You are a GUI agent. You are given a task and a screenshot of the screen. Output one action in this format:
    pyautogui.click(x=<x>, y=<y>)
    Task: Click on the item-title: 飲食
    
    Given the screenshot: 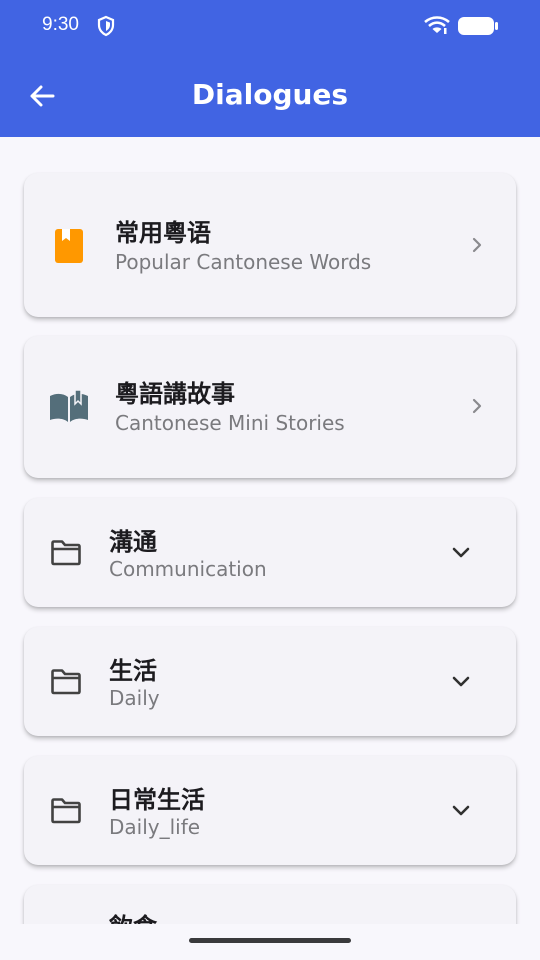 What is the action you would take?
    pyautogui.click(x=133, y=915)
    